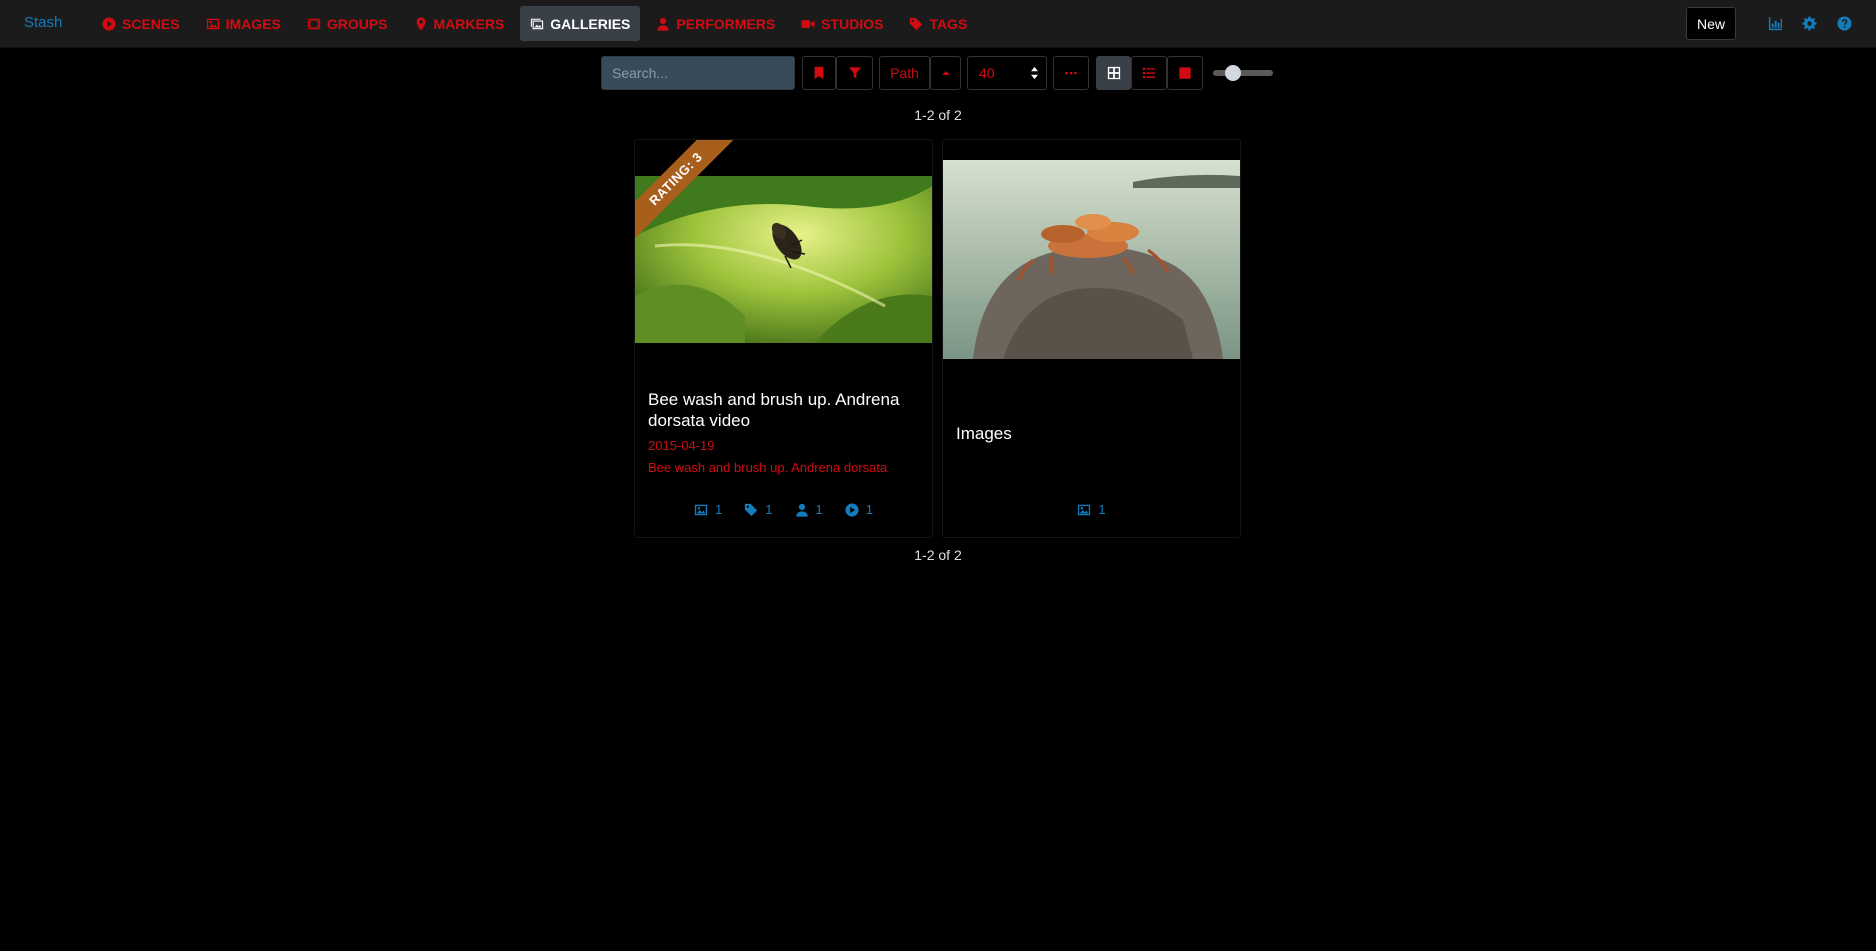  I want to click on nav-images-label: IMAGES, so click(253, 23).